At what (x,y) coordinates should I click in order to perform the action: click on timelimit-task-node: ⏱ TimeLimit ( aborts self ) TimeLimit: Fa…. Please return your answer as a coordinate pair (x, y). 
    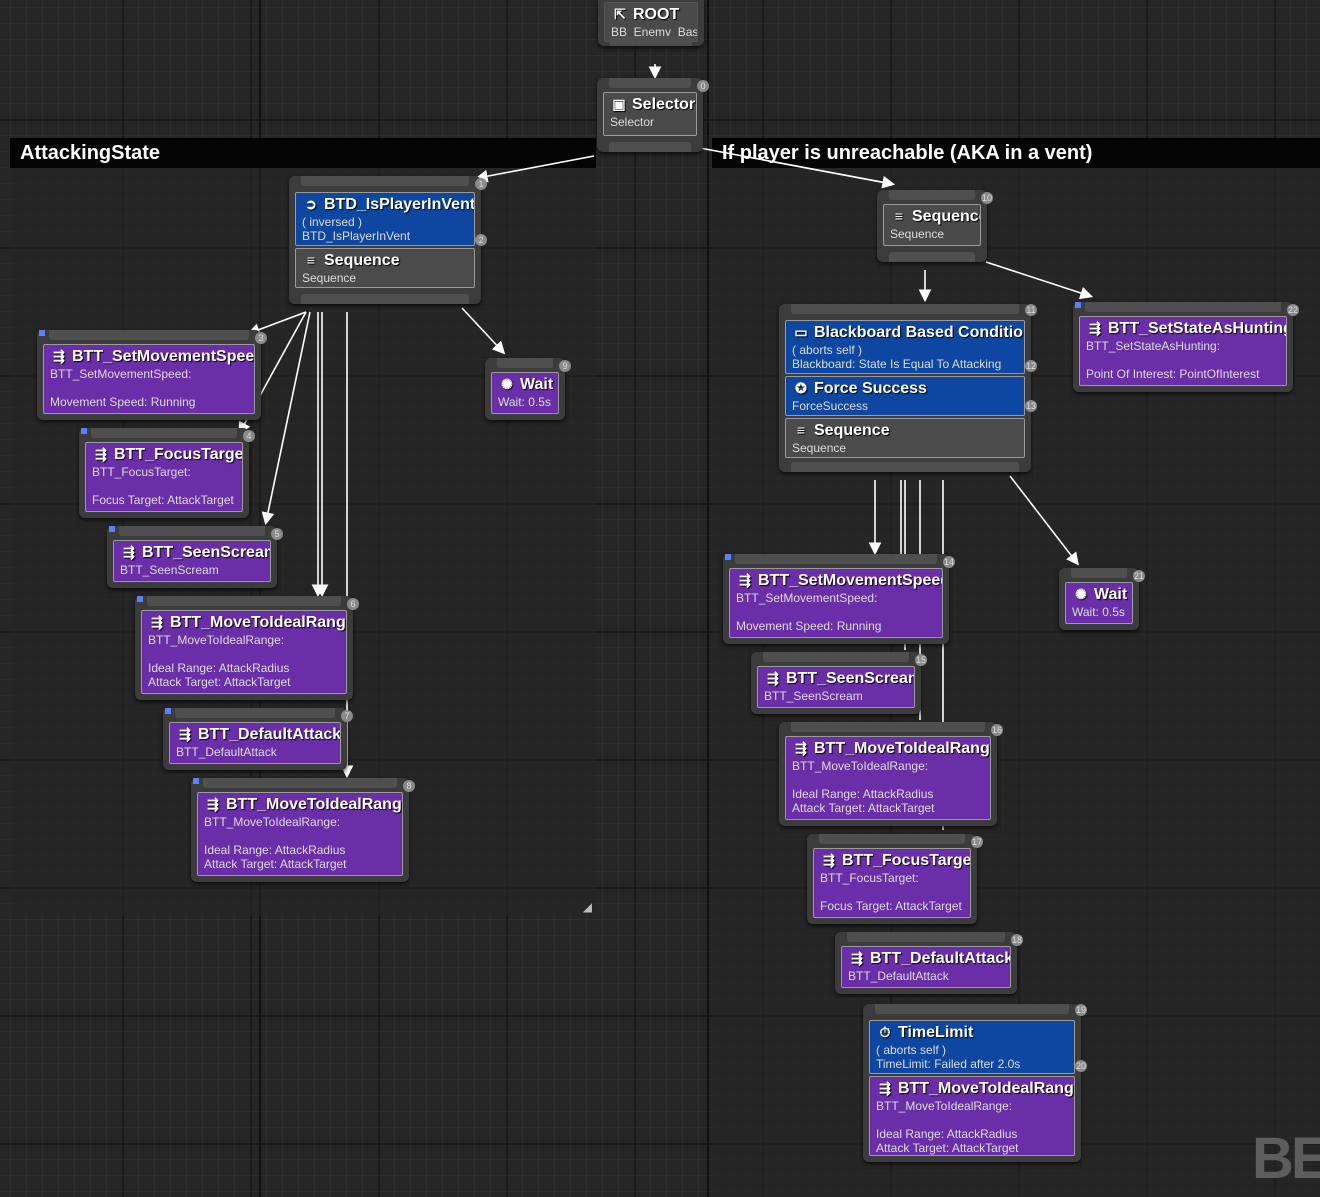
    Looking at the image, I should click on (975, 1083).